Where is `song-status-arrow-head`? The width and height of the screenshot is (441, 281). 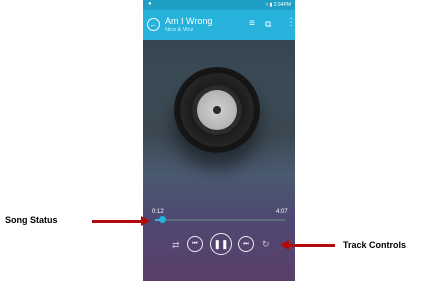
song-status-arrow-head is located at coordinates (145, 221).